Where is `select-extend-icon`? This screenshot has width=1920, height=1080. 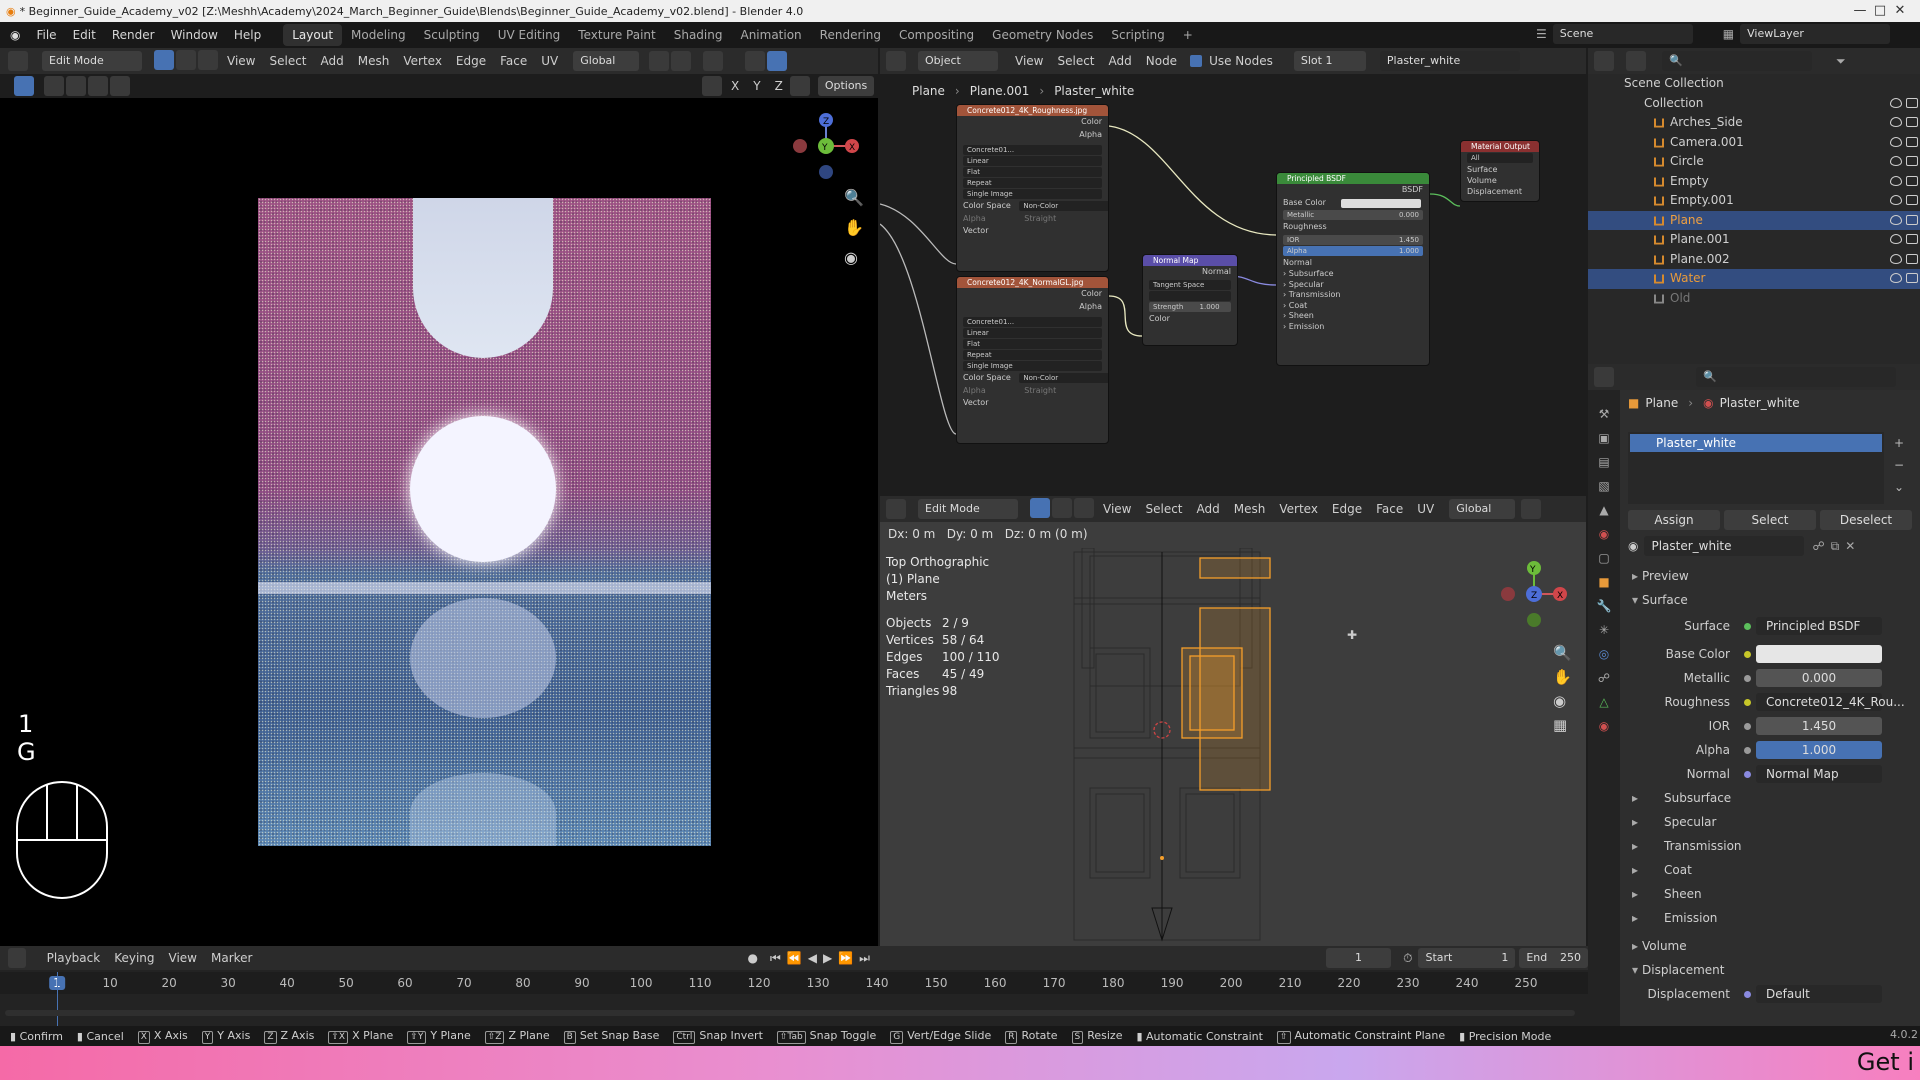 select-extend-icon is located at coordinates (76, 86).